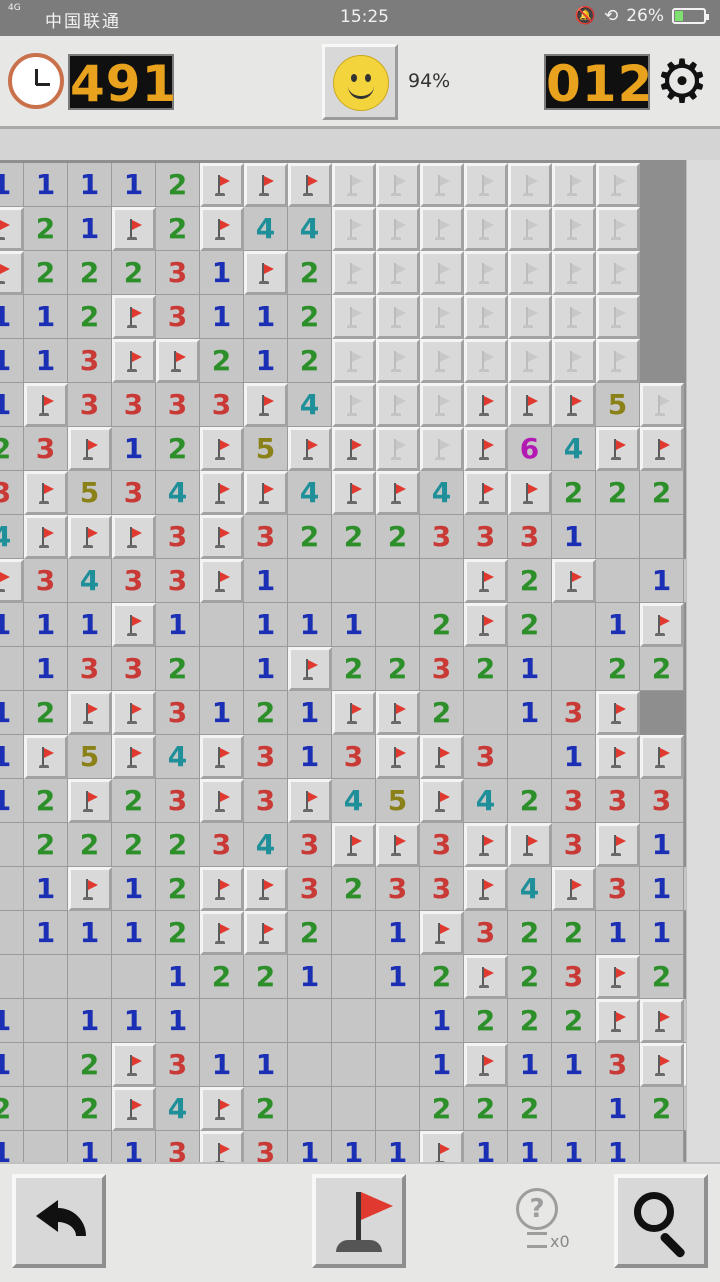 The width and height of the screenshot is (720, 1282). What do you see at coordinates (703, 661) in the screenshot?
I see `board-scroll-area` at bounding box center [703, 661].